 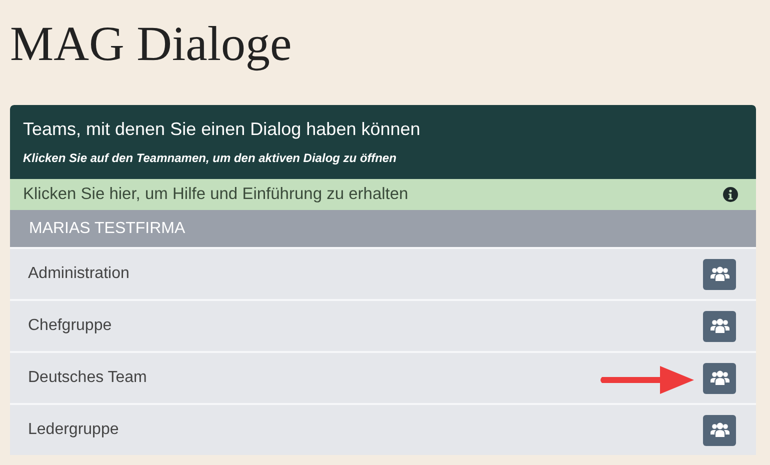 I want to click on team-row: Ledergruppe, so click(x=383, y=429).